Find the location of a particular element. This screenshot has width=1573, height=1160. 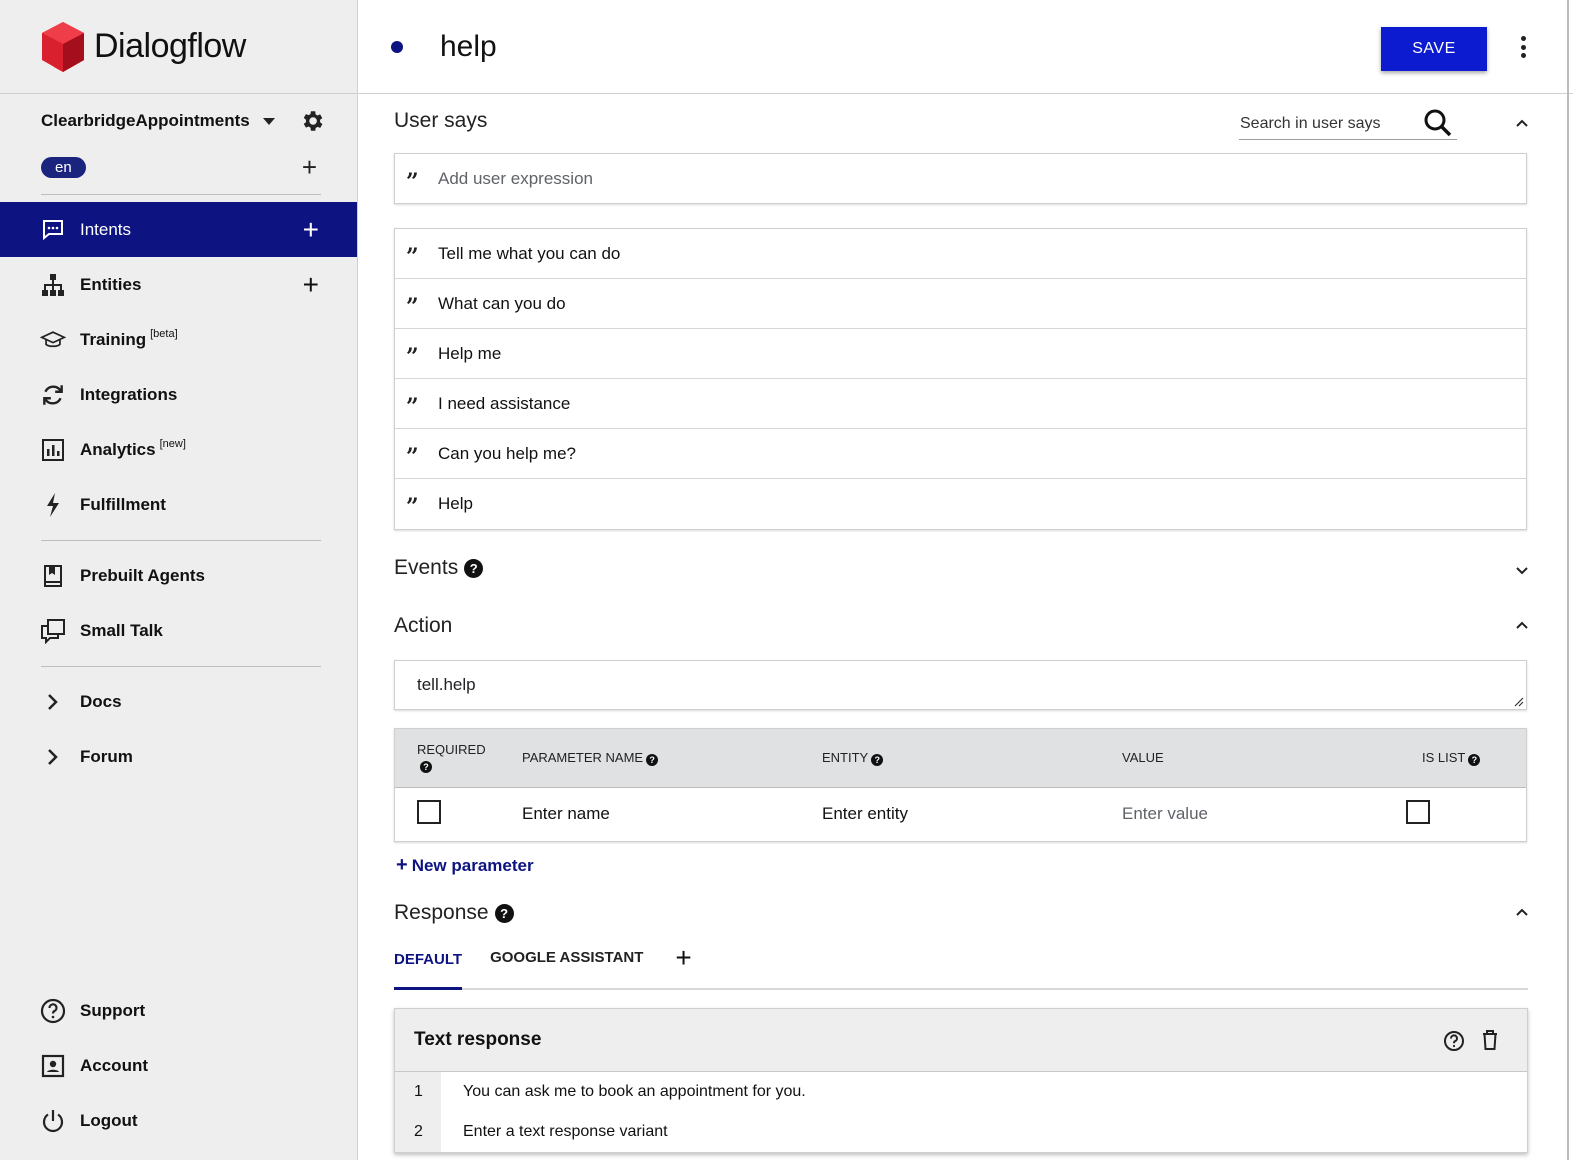

sidebar-item-forum: Forum is located at coordinates (178, 756).